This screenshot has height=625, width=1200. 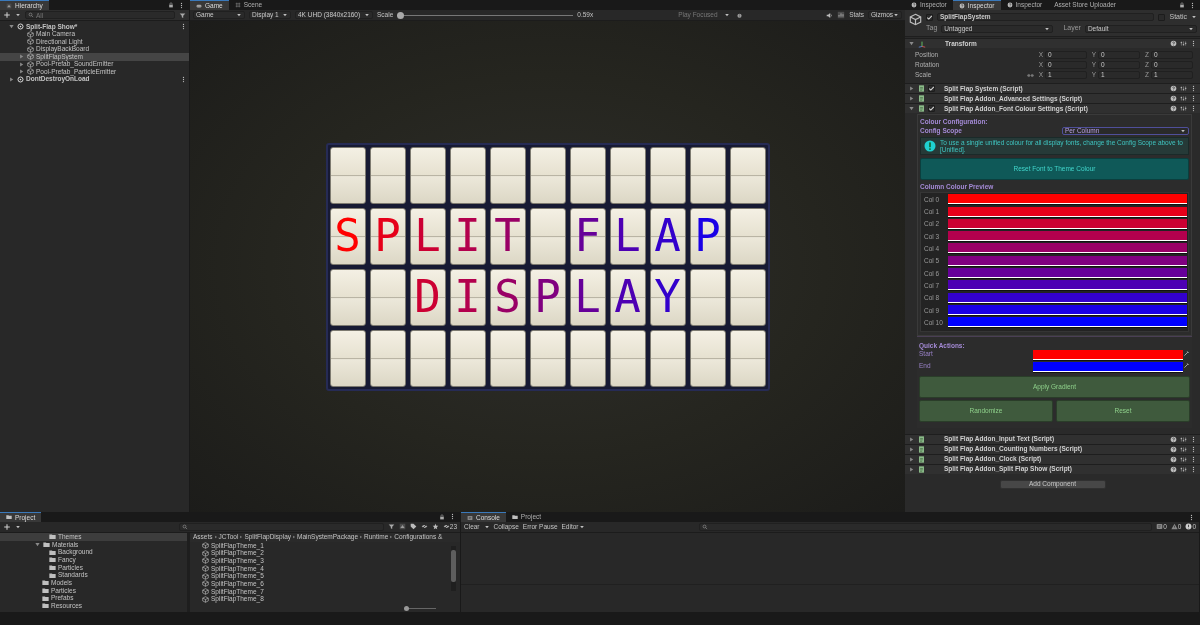 I want to click on filter-icon, so click(x=182, y=15).